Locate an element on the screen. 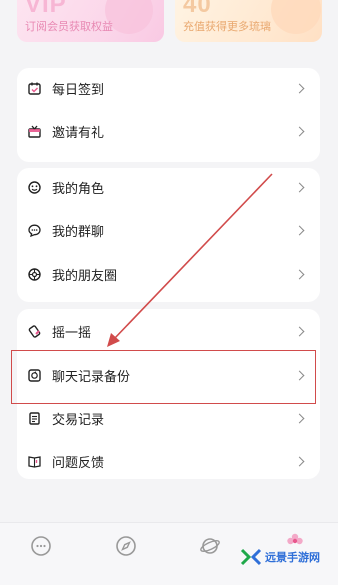  backup-icon is located at coordinates (34, 375).